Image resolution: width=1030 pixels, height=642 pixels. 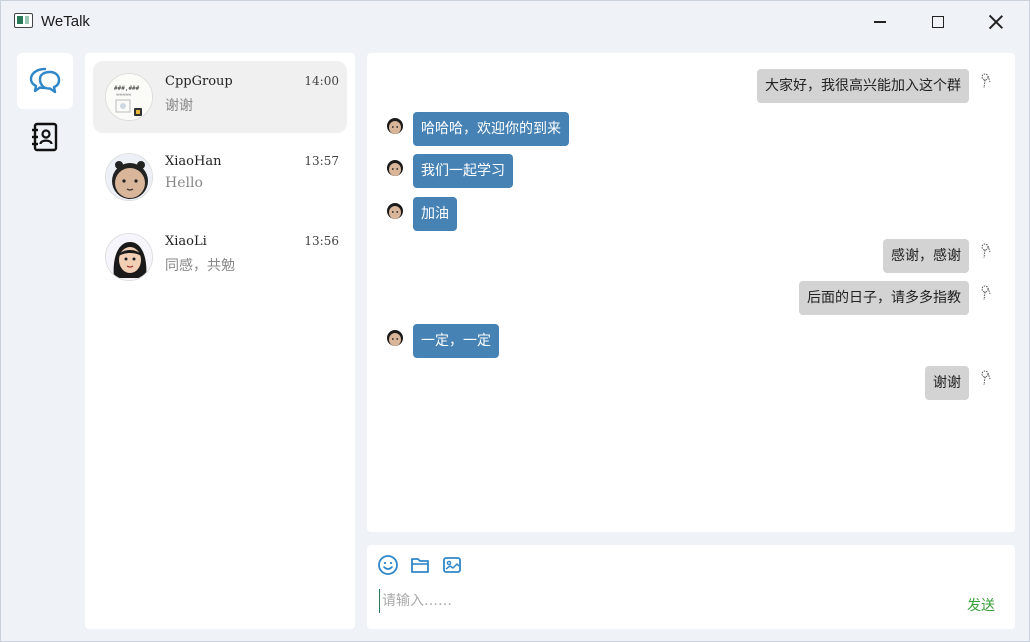 I want to click on chat-bubbles-icon, so click(x=45, y=80).